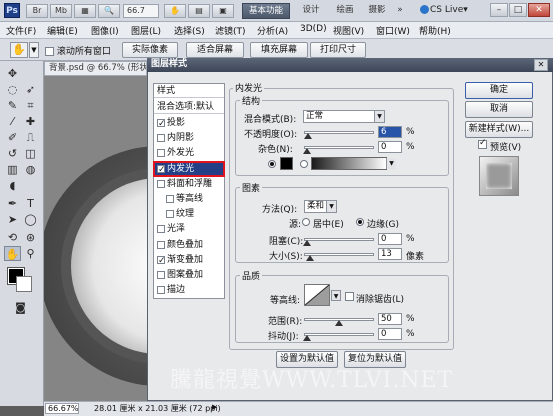 This screenshot has height=416, width=553. Describe the element at coordinates (344, 116) in the screenshot. I see `blend-mode-select: 正常` at that location.